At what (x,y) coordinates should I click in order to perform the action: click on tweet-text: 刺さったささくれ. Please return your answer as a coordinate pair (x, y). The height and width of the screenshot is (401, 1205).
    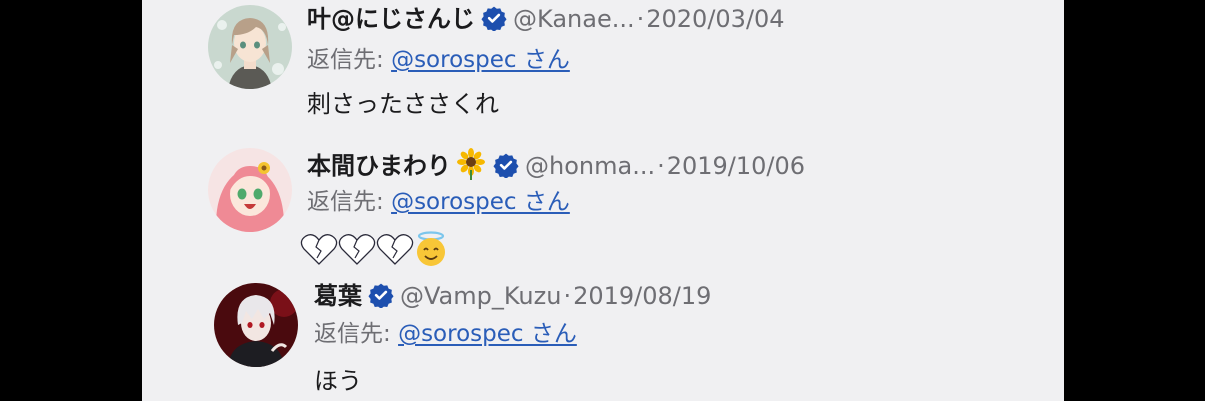
    Looking at the image, I should click on (403, 104).